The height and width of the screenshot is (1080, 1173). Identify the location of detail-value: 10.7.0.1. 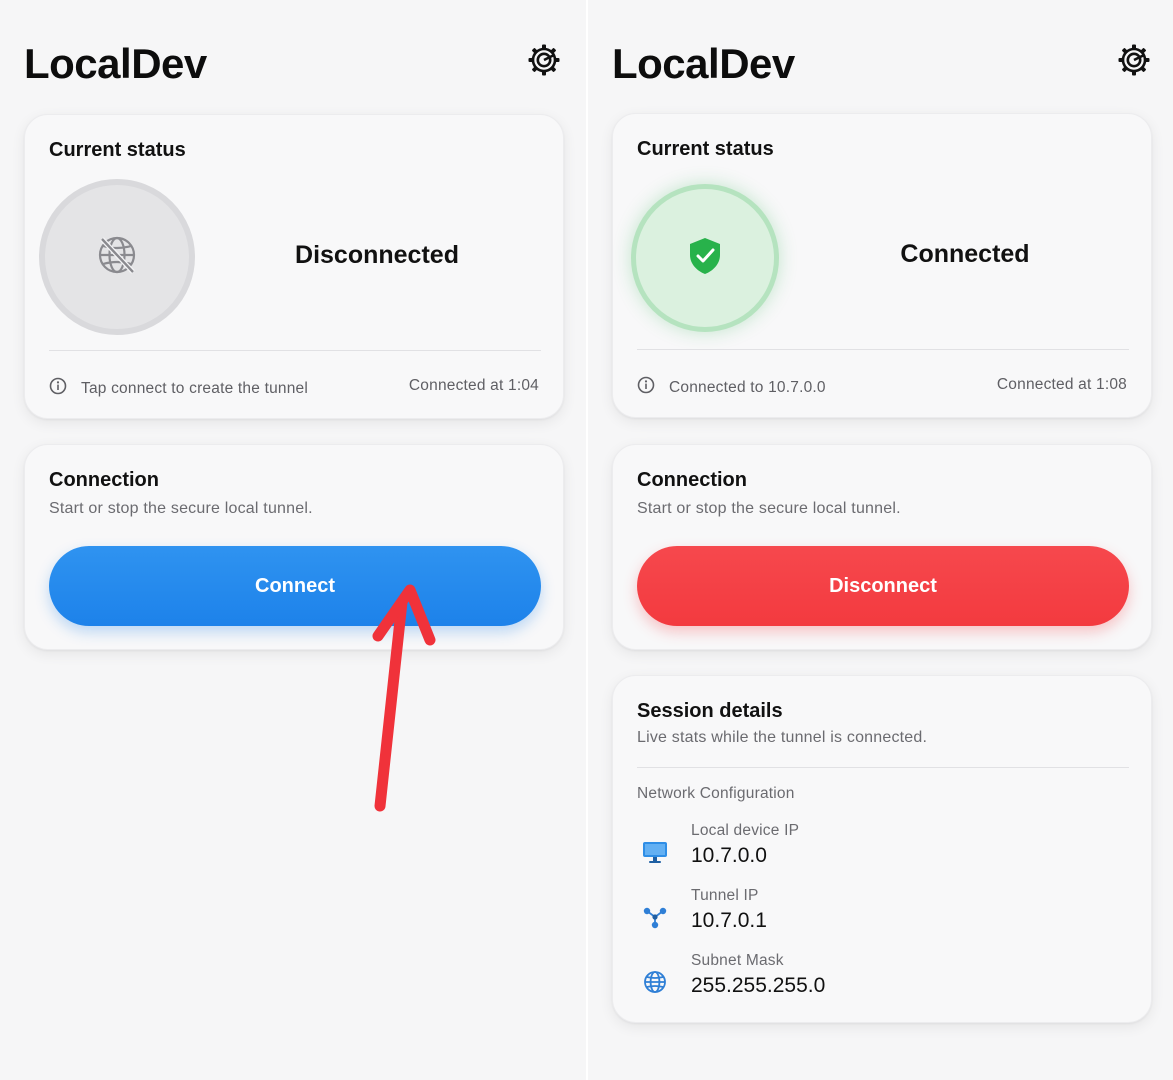
(729, 920).